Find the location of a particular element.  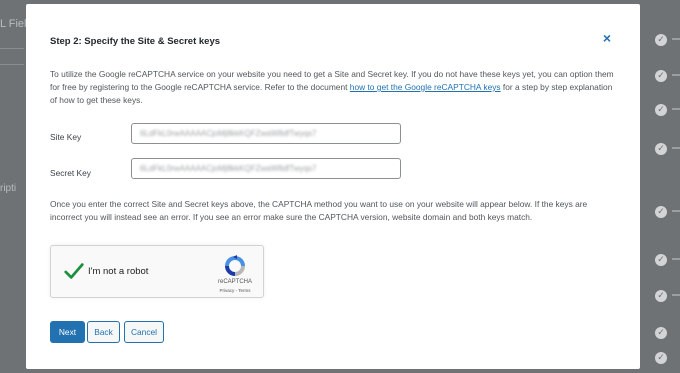

back-button: Back is located at coordinates (103, 332).